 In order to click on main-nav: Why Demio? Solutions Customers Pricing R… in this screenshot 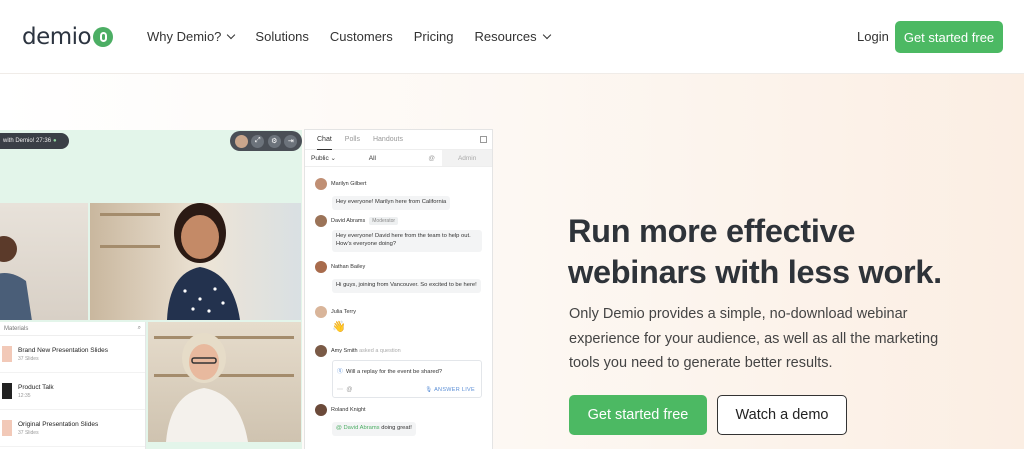, I will do `click(359, 36)`.